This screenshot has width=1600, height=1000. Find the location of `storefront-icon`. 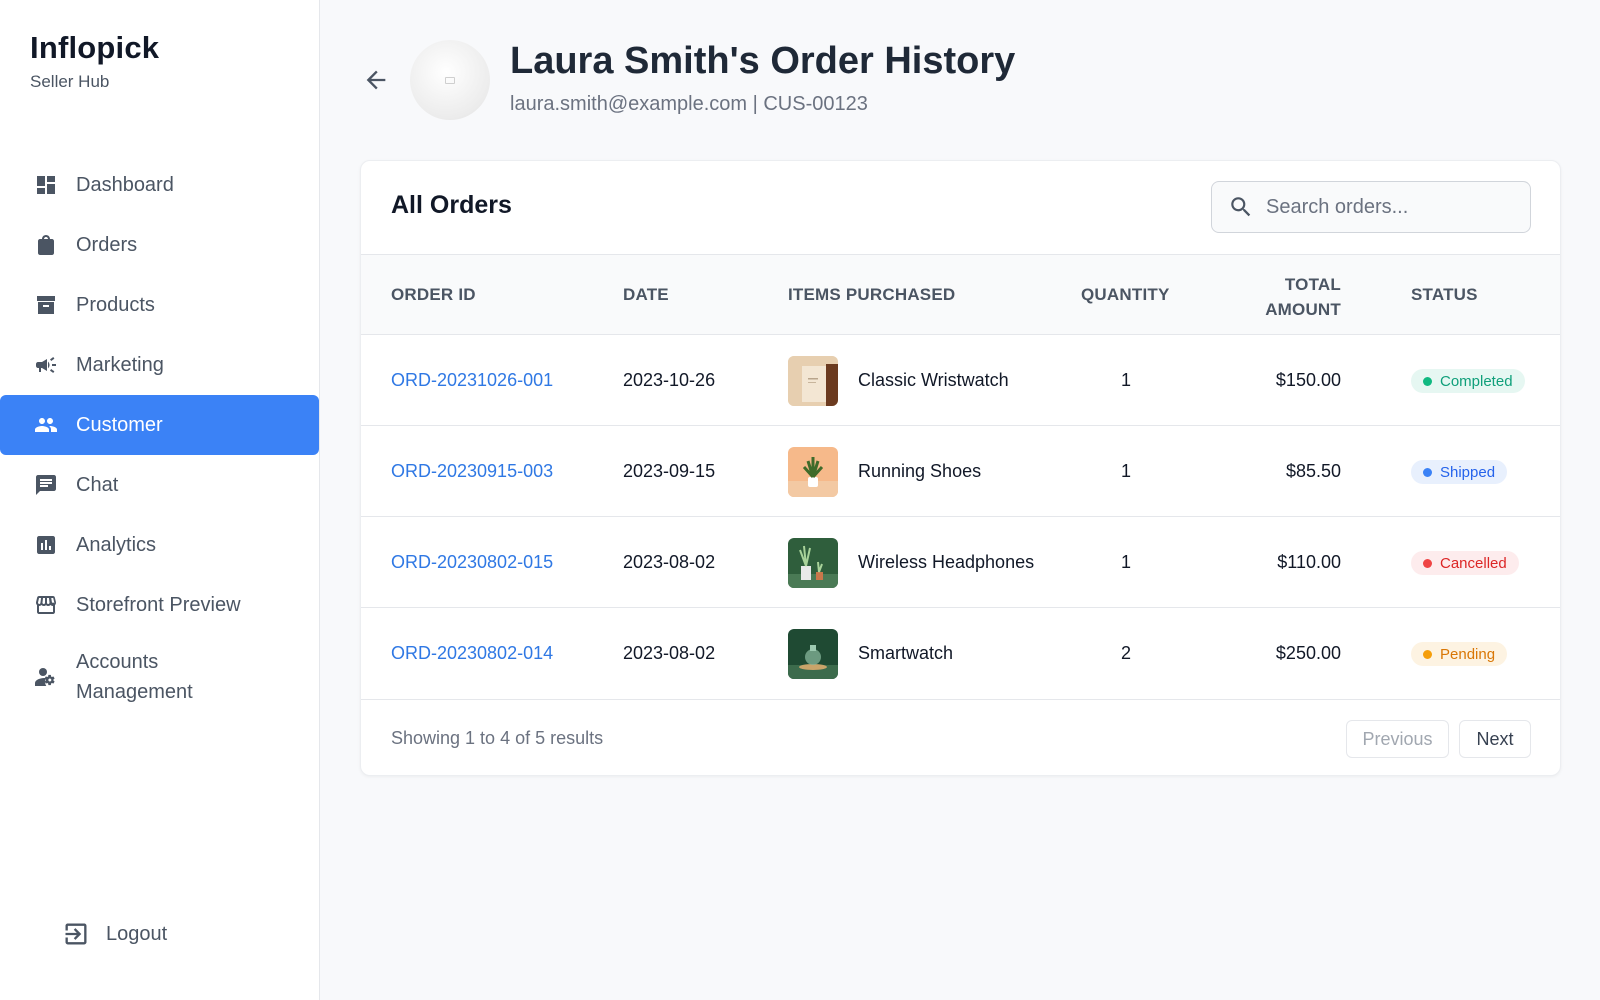

storefront-icon is located at coordinates (46, 605).